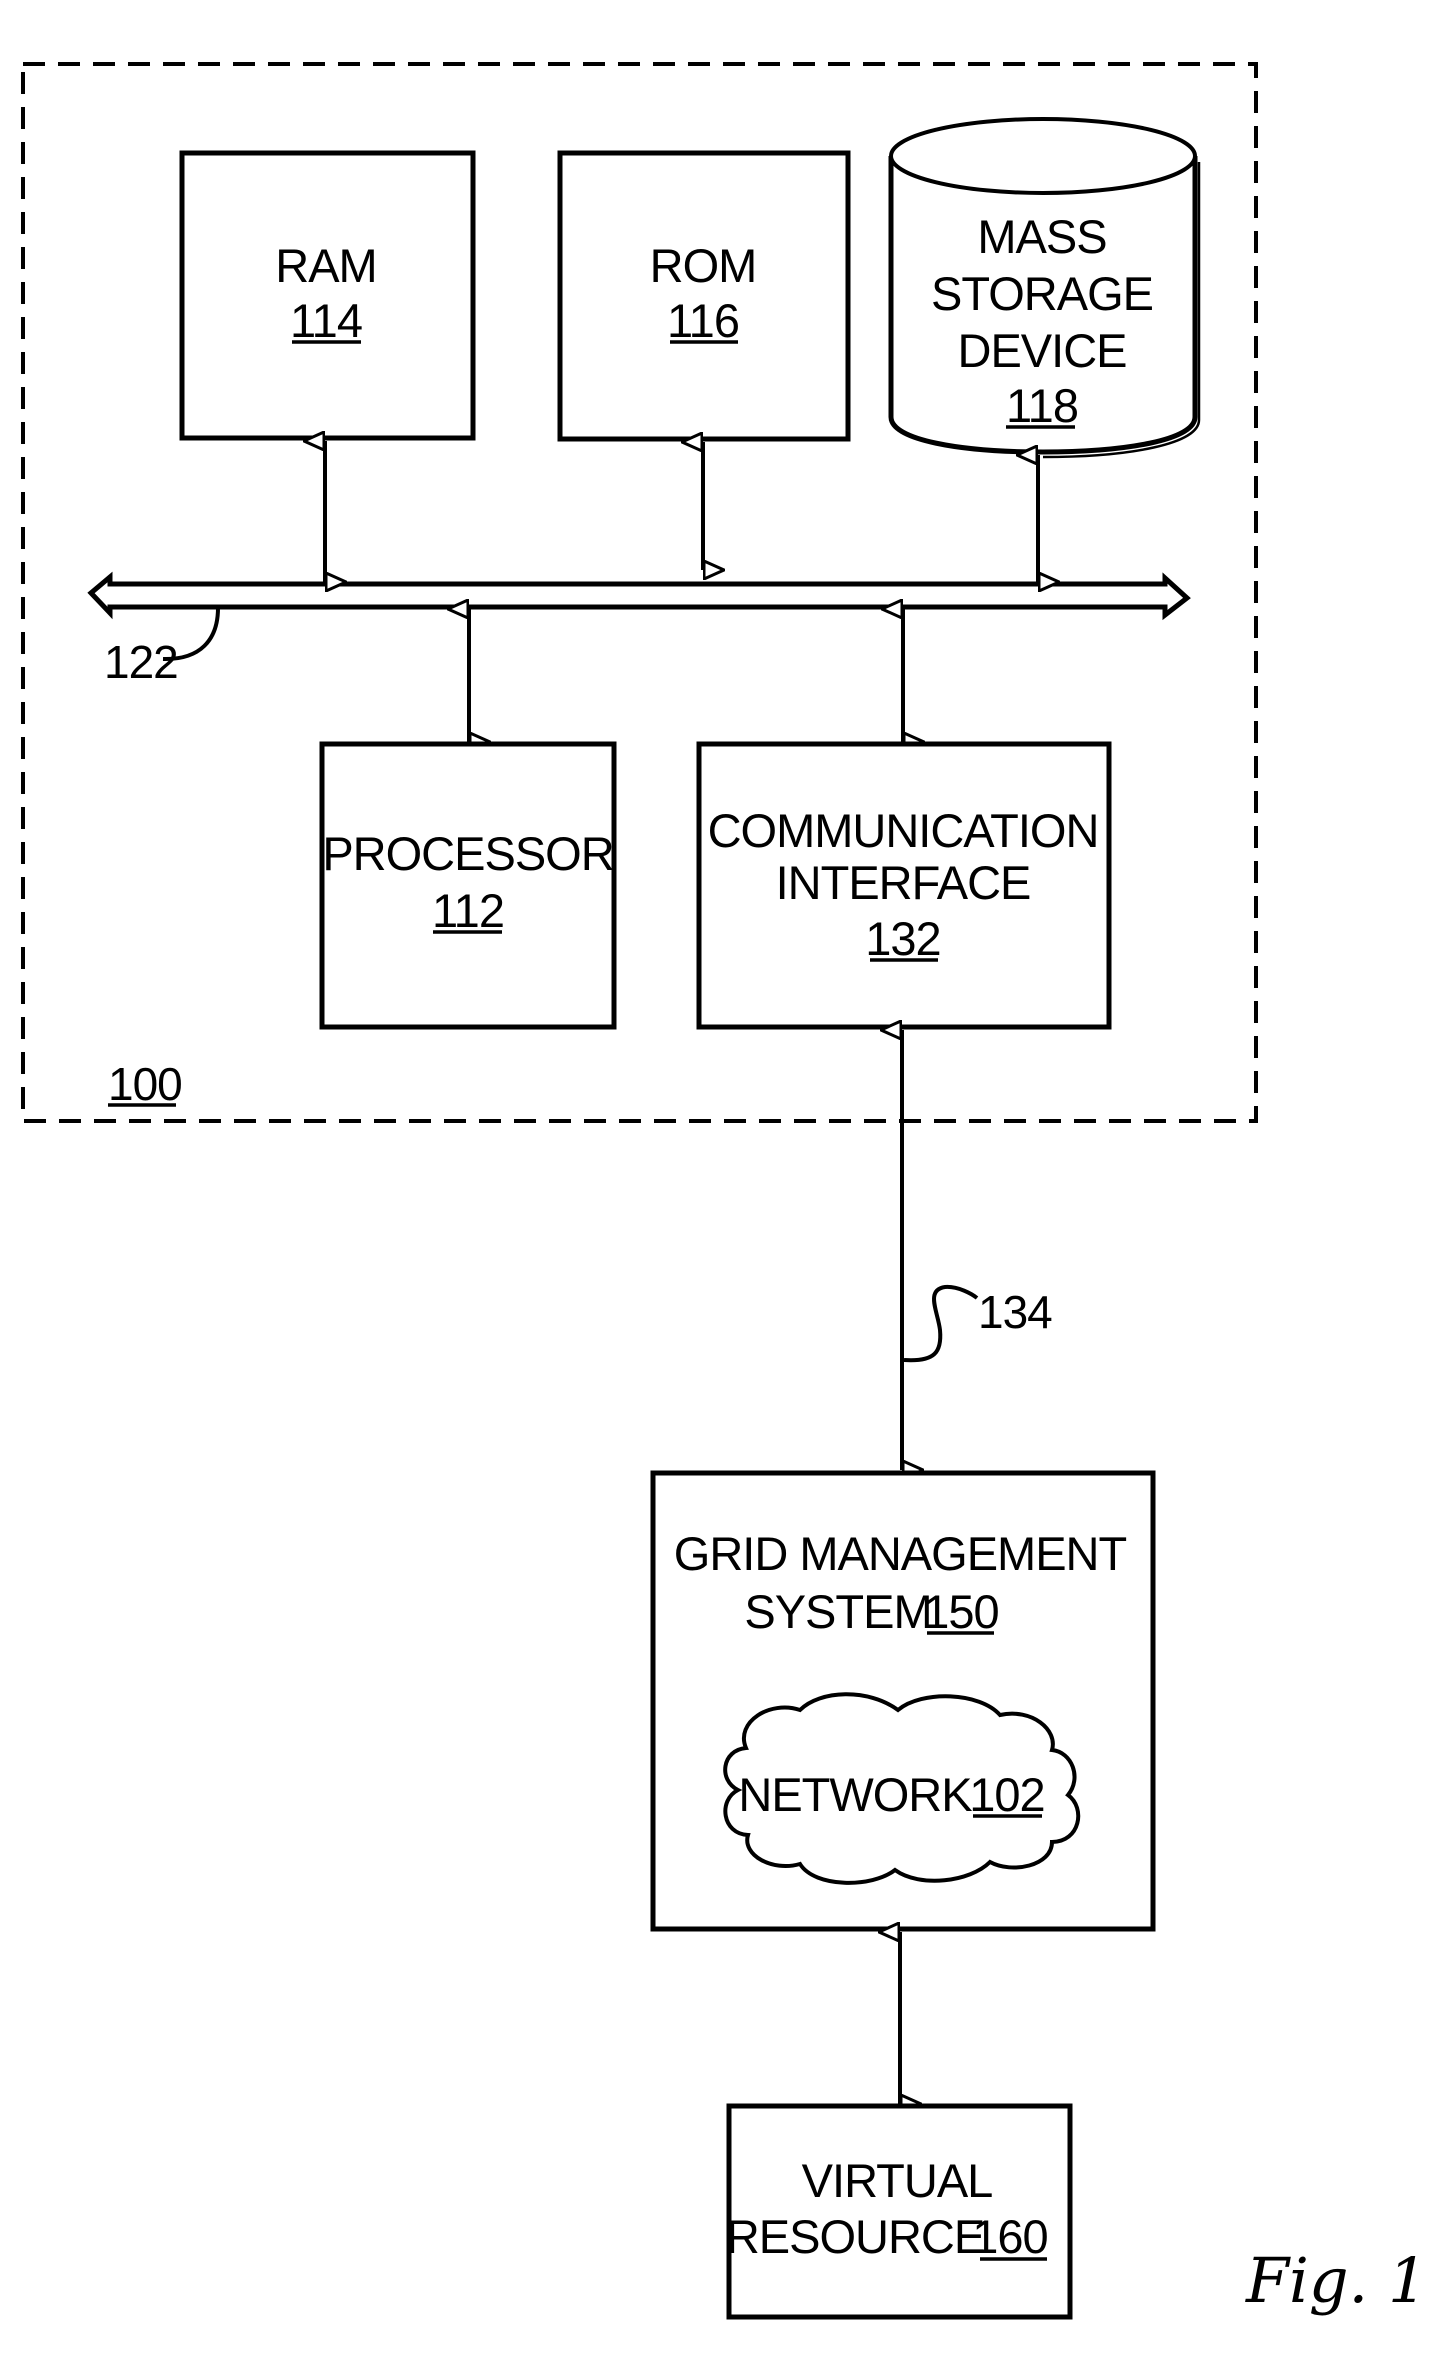 Image resolution: width=1434 pixels, height=2358 pixels. What do you see at coordinates (1043, 156) in the screenshot?
I see `cylinder-top` at bounding box center [1043, 156].